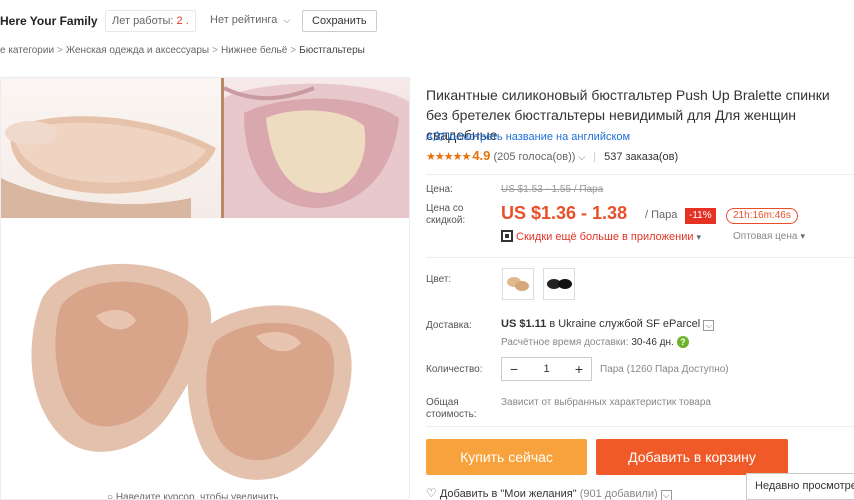 This screenshot has height=500, width=854. I want to click on wishlist-count: (901 добавили), so click(618, 494).